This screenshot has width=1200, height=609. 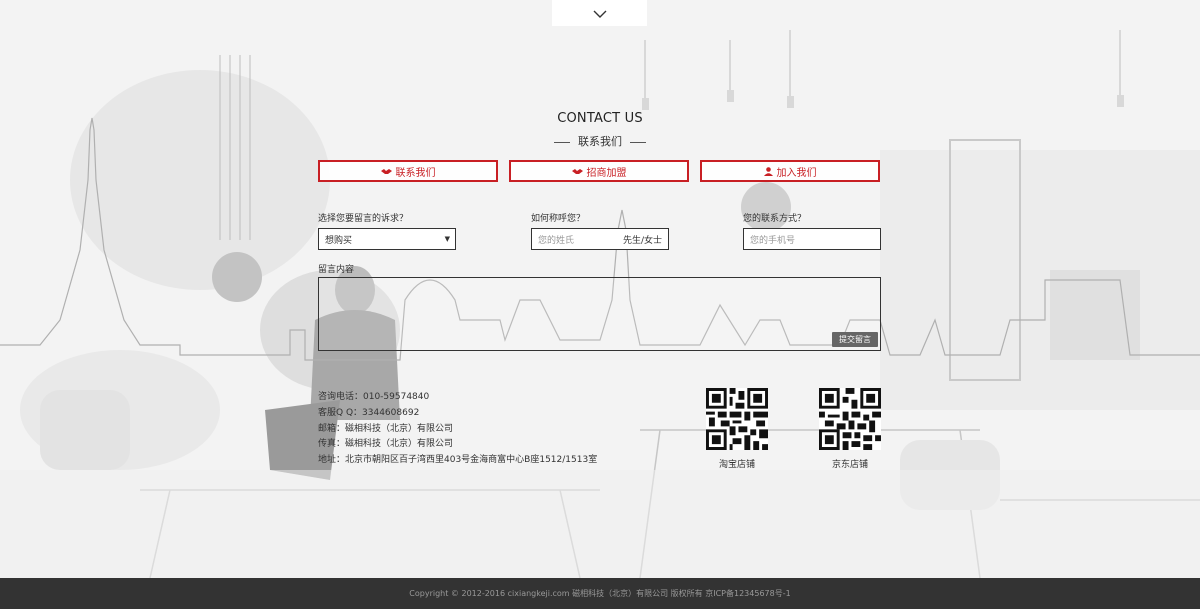 What do you see at coordinates (600, 239) in the screenshot?
I see `name-input: 您的姓氏 先生/女士` at bounding box center [600, 239].